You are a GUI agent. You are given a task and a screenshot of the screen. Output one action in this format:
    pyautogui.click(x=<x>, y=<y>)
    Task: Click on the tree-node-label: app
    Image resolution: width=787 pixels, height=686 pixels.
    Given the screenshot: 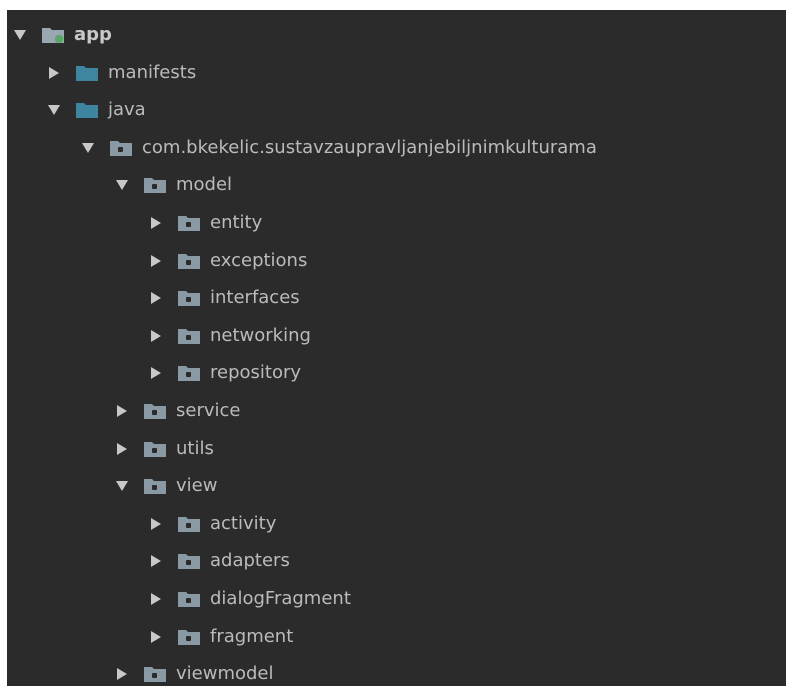 What is the action you would take?
    pyautogui.click(x=93, y=34)
    